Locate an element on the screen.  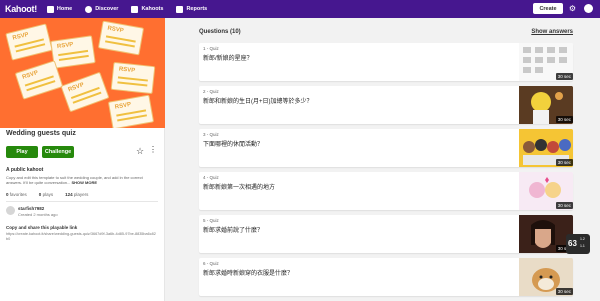
zoom-value: 63 is located at coordinates (572, 243).